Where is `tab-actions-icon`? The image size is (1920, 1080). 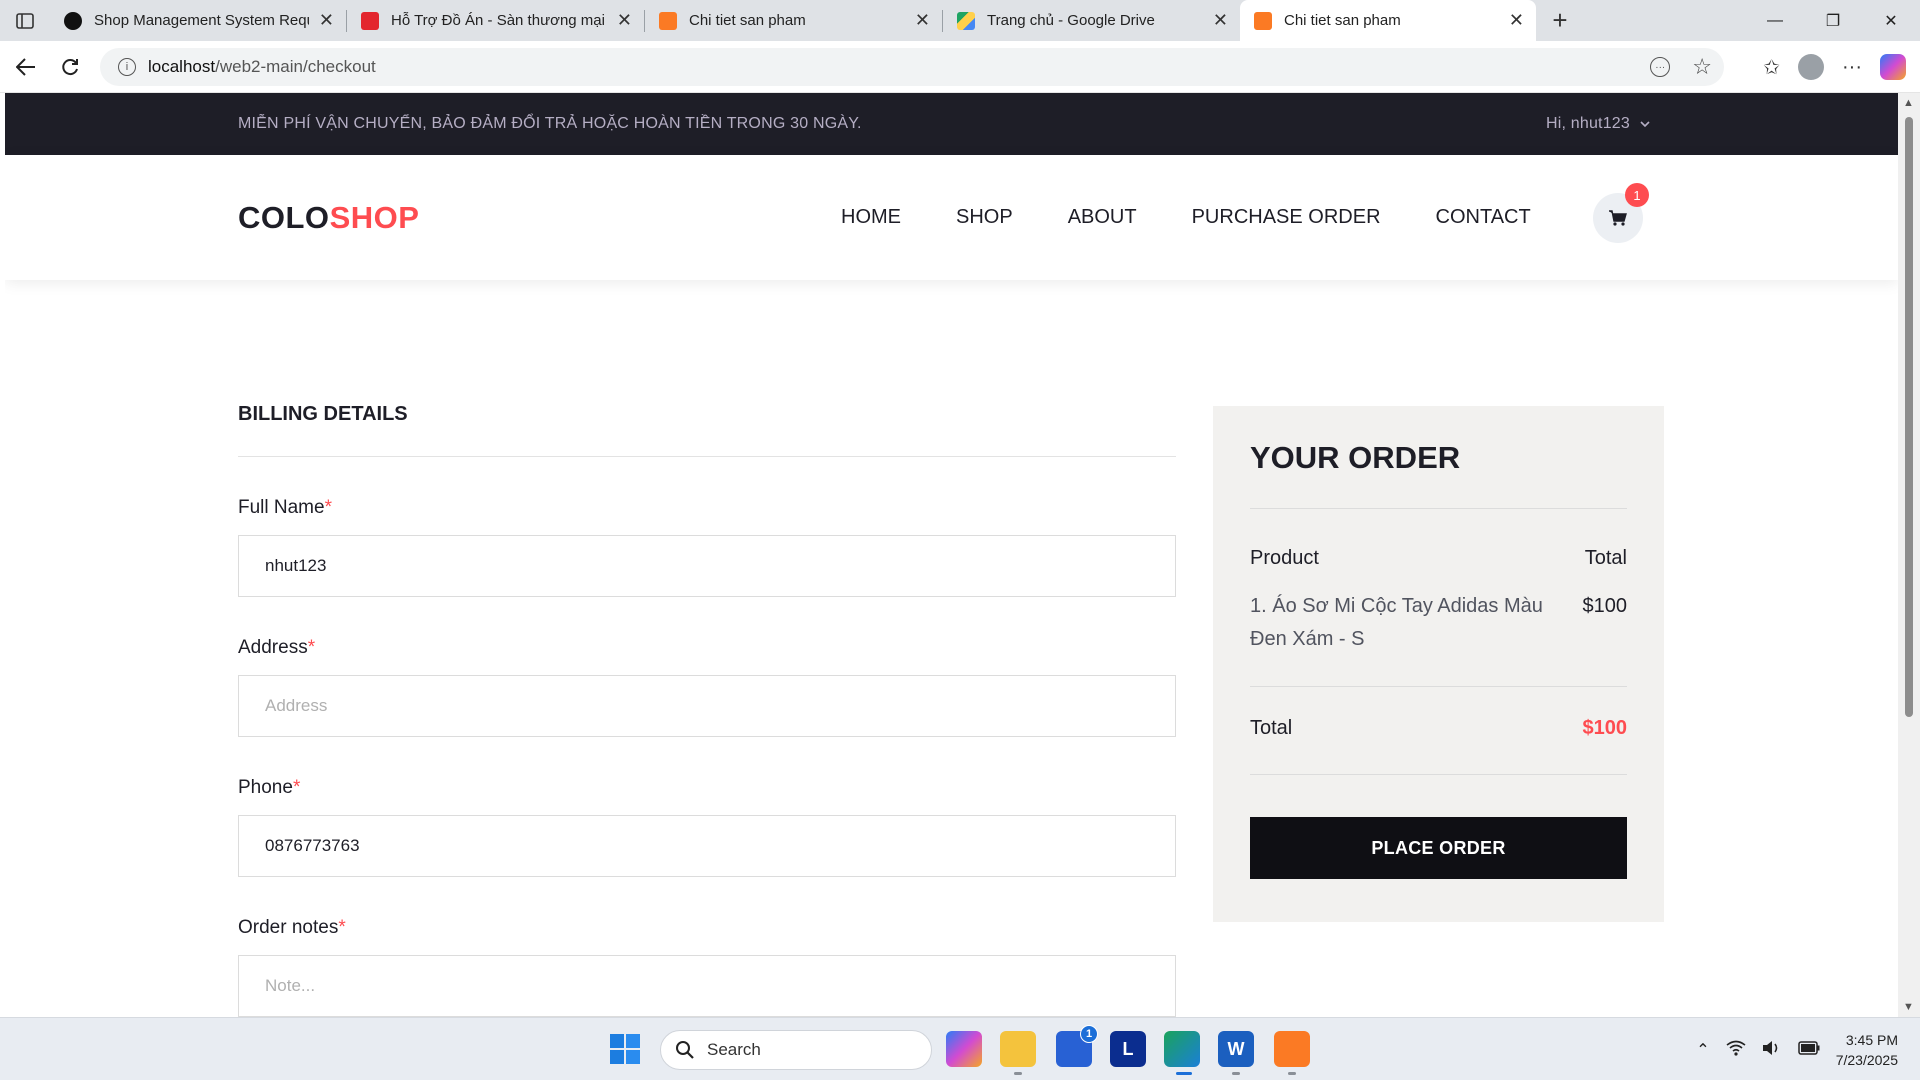
tab-actions-icon is located at coordinates (25, 20).